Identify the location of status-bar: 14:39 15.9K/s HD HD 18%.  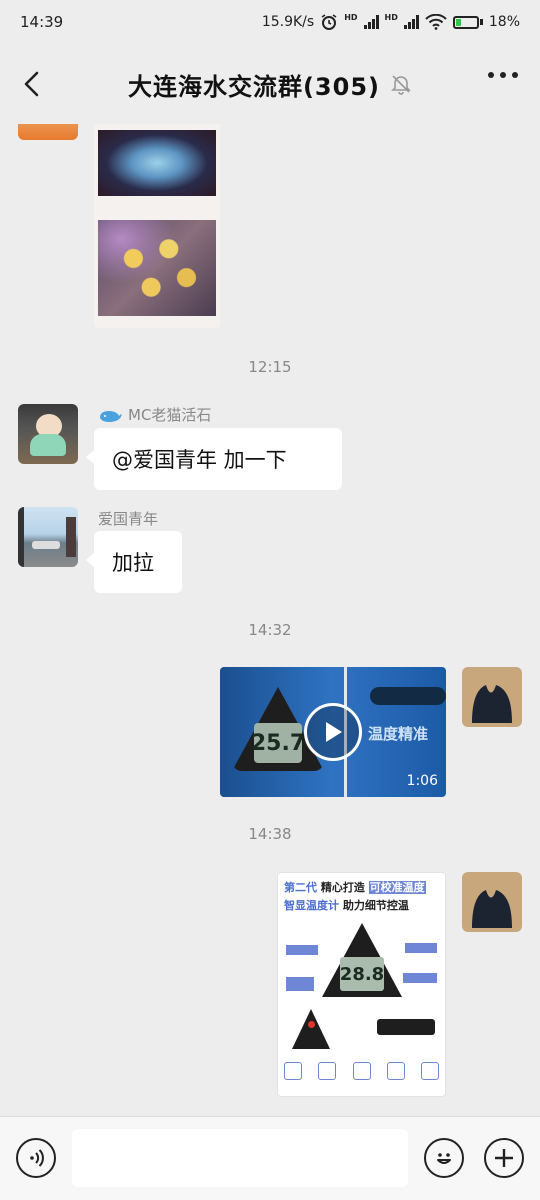
(270, 22).